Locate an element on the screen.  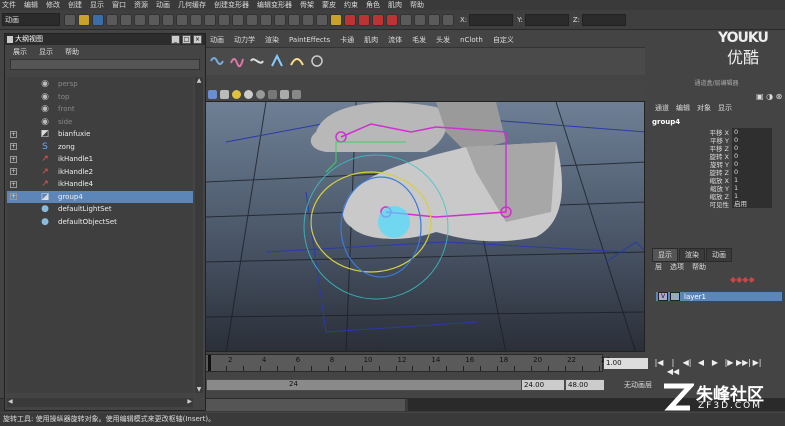
menu-item: 蒙皮 is located at coordinates (329, 5).